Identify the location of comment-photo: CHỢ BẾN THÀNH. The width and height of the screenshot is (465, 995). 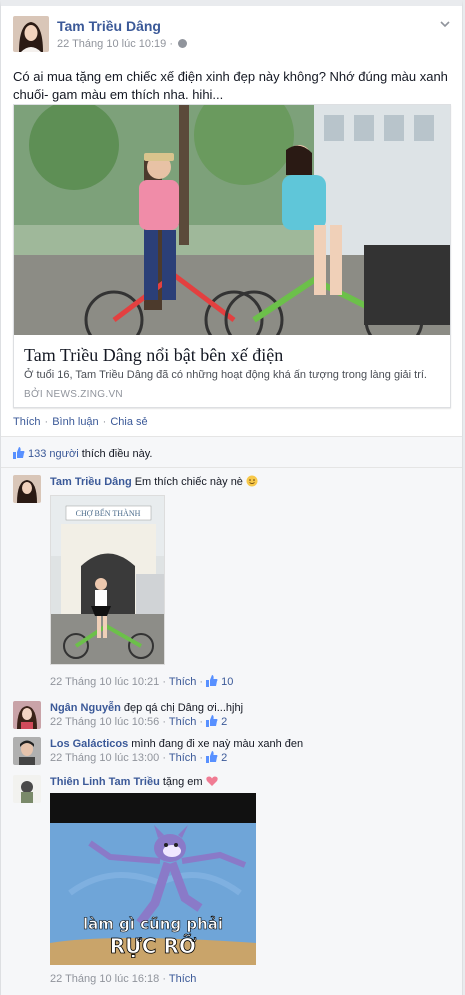
(107, 580).